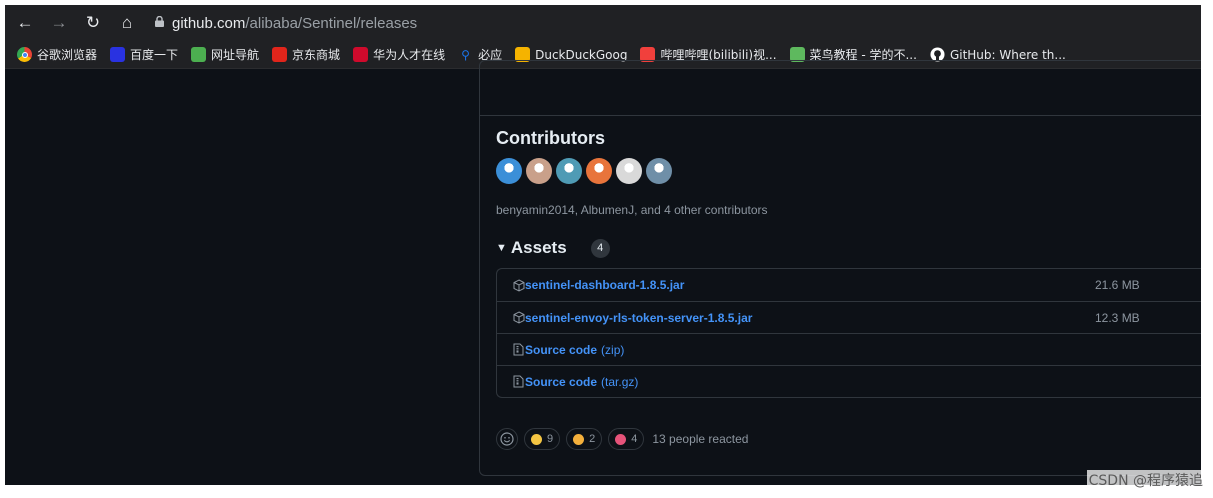  What do you see at coordinates (579, 439) in the screenshot?
I see `laugh-icon` at bounding box center [579, 439].